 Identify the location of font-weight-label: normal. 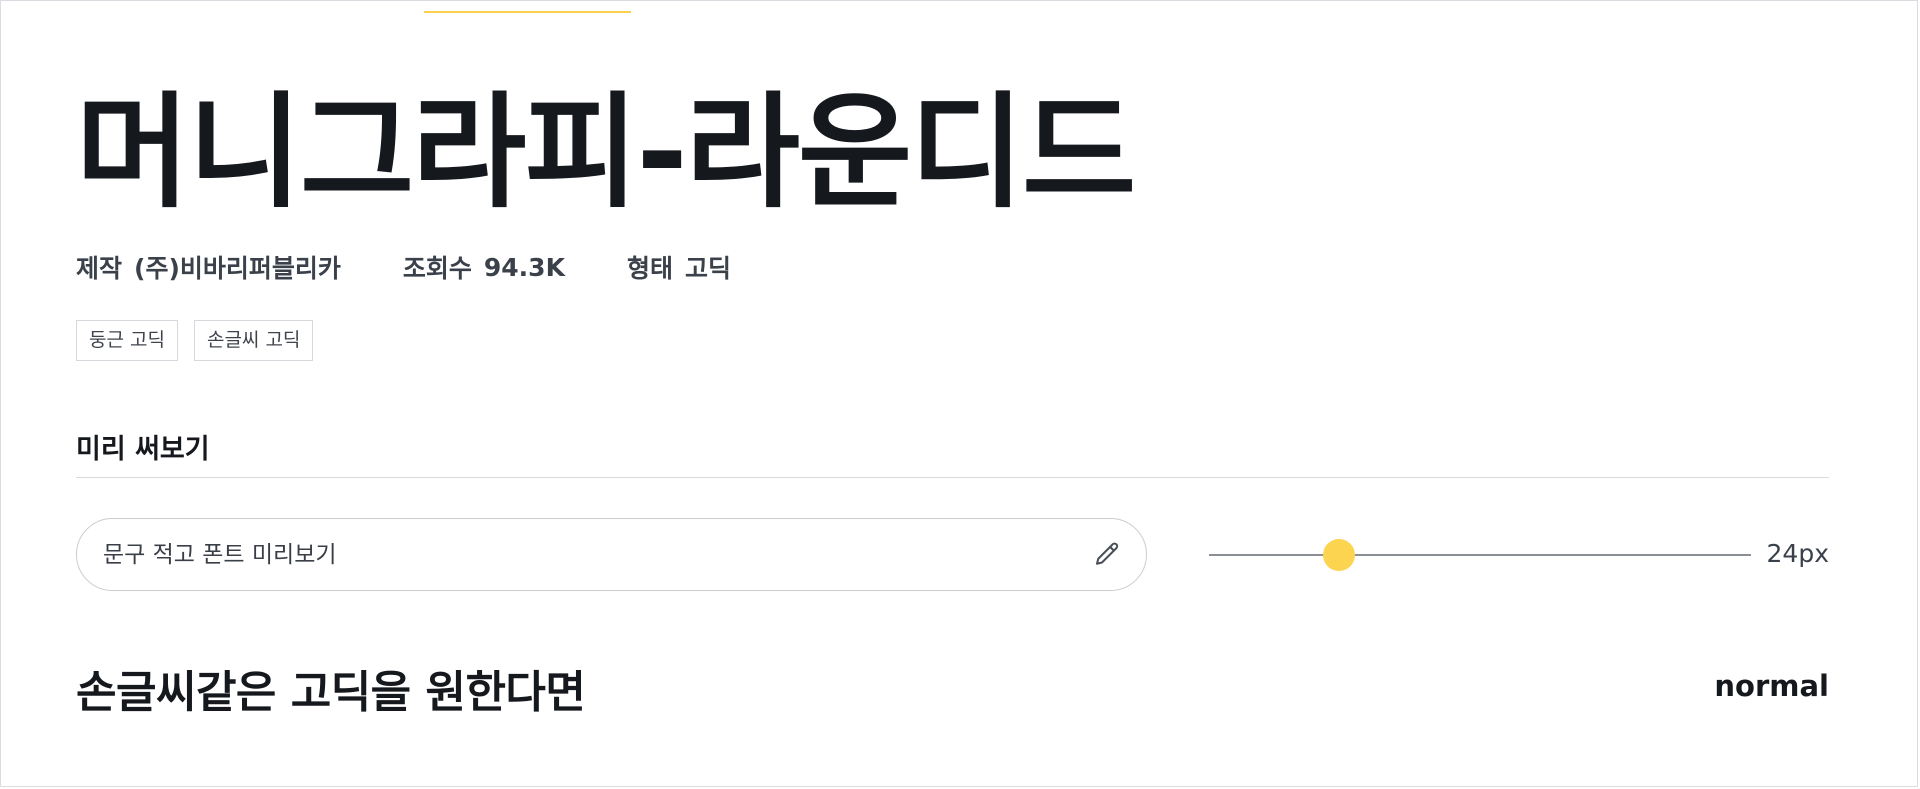
(1771, 686).